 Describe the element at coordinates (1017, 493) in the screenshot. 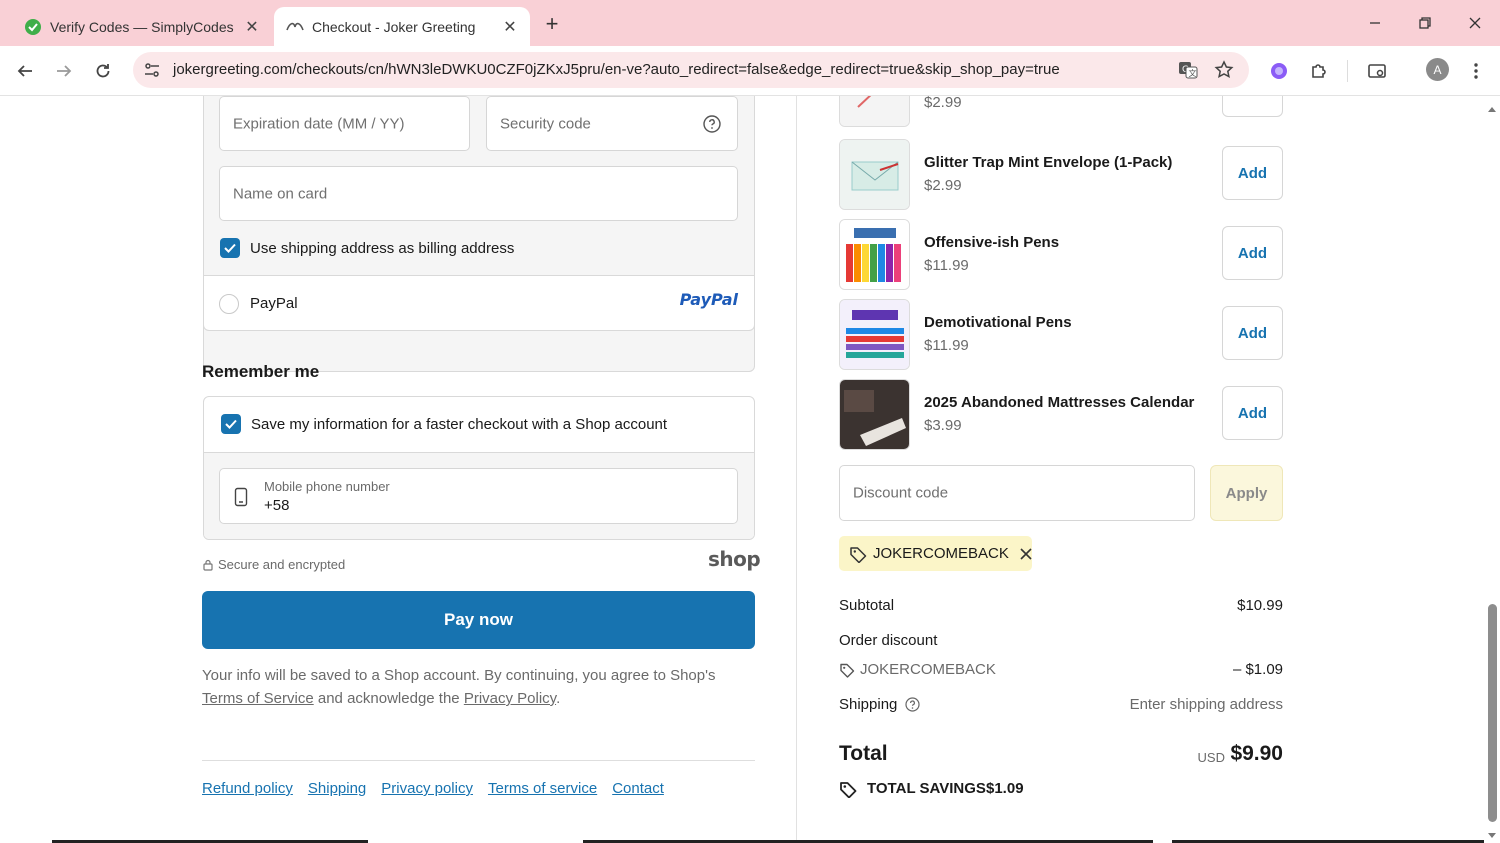

I see `discount-code-field: Discount code` at that location.